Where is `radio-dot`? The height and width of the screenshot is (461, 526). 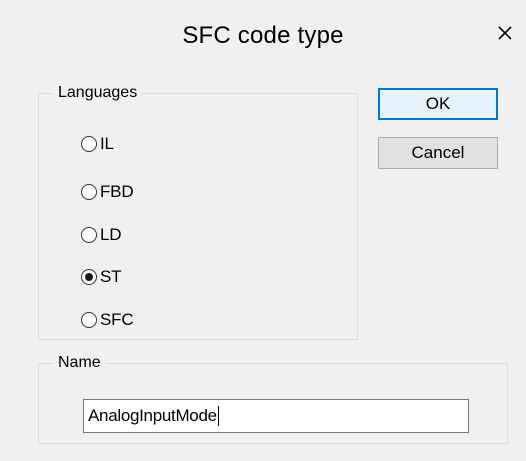
radio-dot is located at coordinates (89, 277).